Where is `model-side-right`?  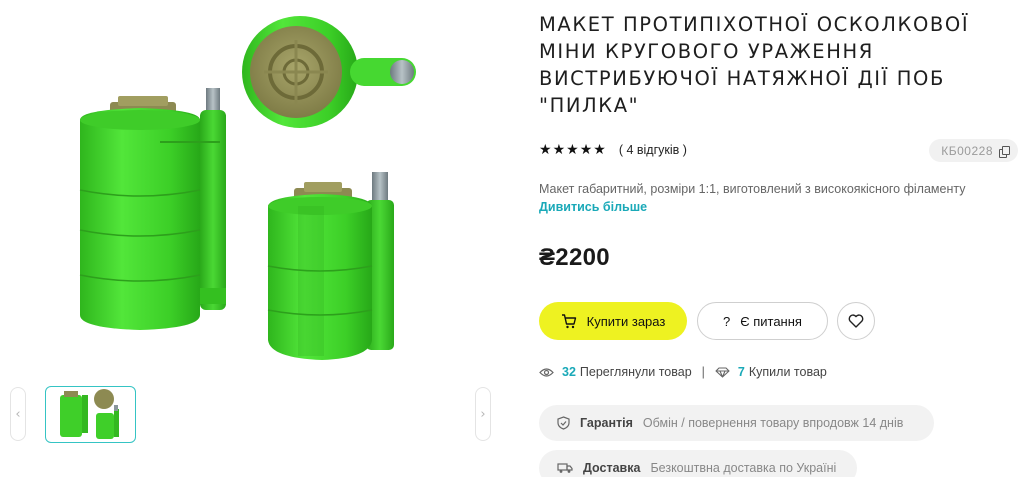
model-side-right is located at coordinates (330, 266).